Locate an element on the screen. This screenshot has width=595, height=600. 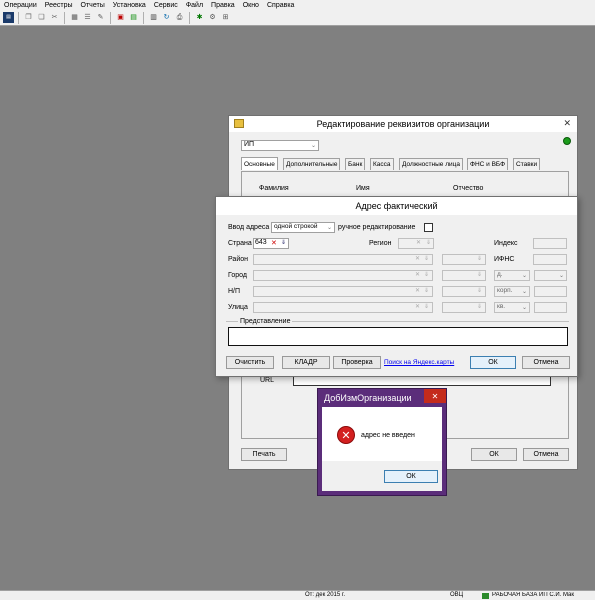
menu-registers: Реестры is located at coordinates (59, 5).